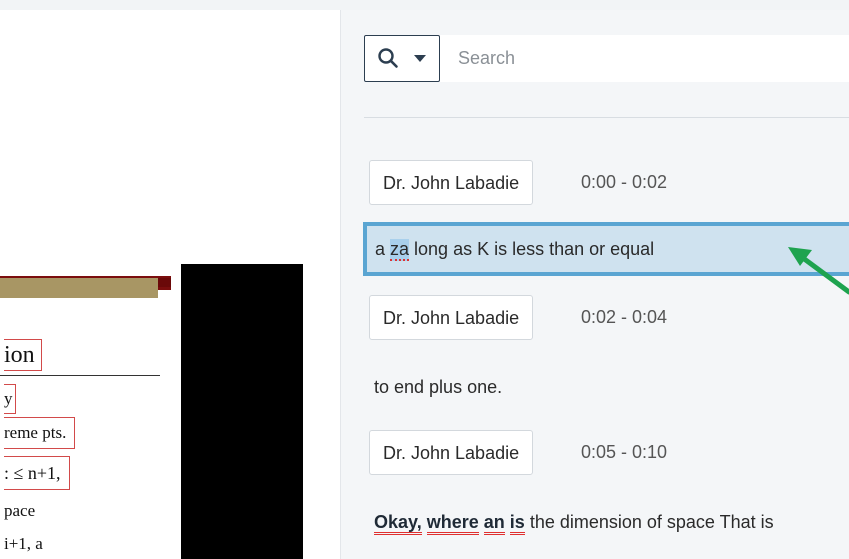 This screenshot has height=559, width=849. Describe the element at coordinates (494, 523) in the screenshot. I see `keyword: an` at that location.